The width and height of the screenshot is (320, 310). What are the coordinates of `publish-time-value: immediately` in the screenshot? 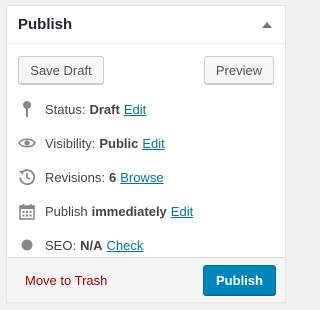 It's located at (129, 211).